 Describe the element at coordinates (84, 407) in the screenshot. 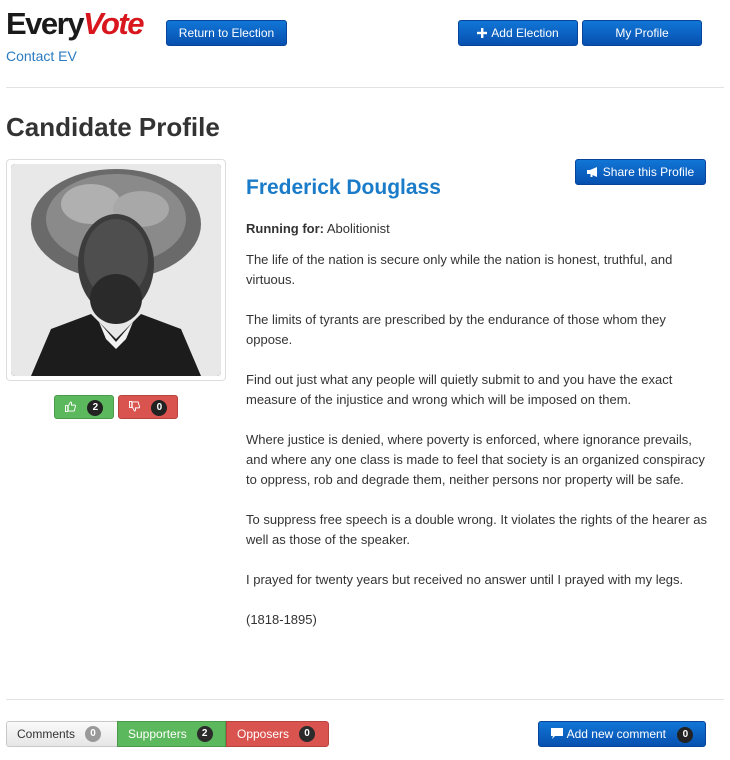

I see `upvote-button: 2` at that location.